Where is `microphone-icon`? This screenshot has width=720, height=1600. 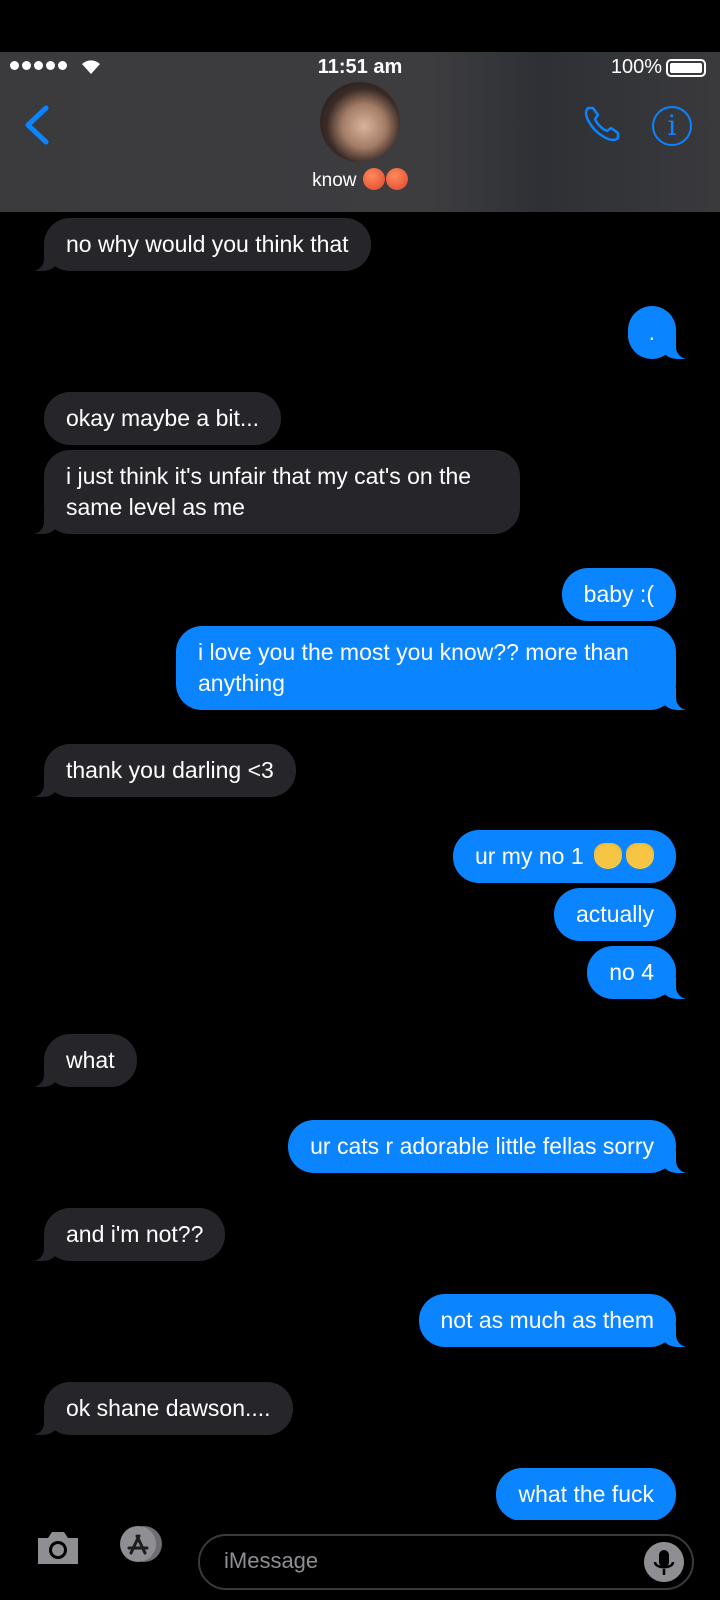 microphone-icon is located at coordinates (664, 1562).